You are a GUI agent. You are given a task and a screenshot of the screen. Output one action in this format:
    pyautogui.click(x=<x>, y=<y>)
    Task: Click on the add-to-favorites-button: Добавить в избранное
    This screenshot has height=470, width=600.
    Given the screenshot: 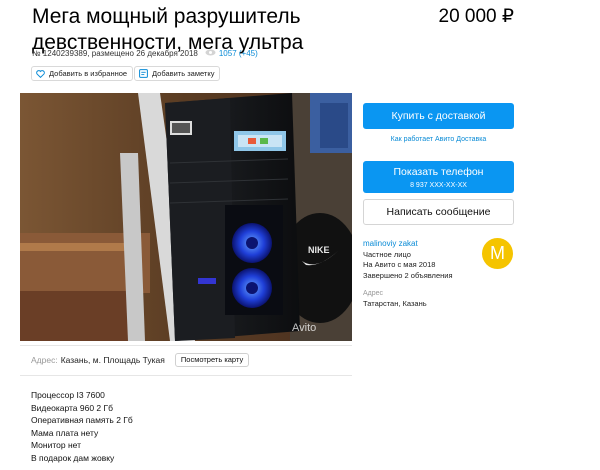 What is the action you would take?
    pyautogui.click(x=82, y=73)
    